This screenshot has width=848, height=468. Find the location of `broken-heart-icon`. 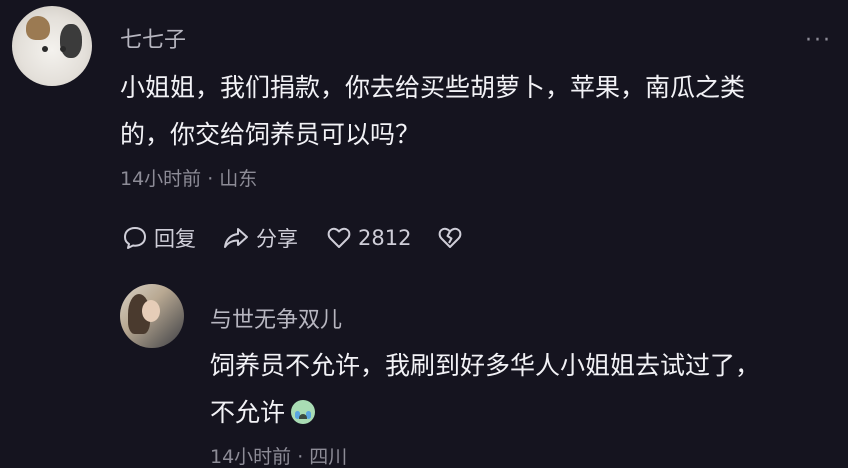

broken-heart-icon is located at coordinates (450, 237).